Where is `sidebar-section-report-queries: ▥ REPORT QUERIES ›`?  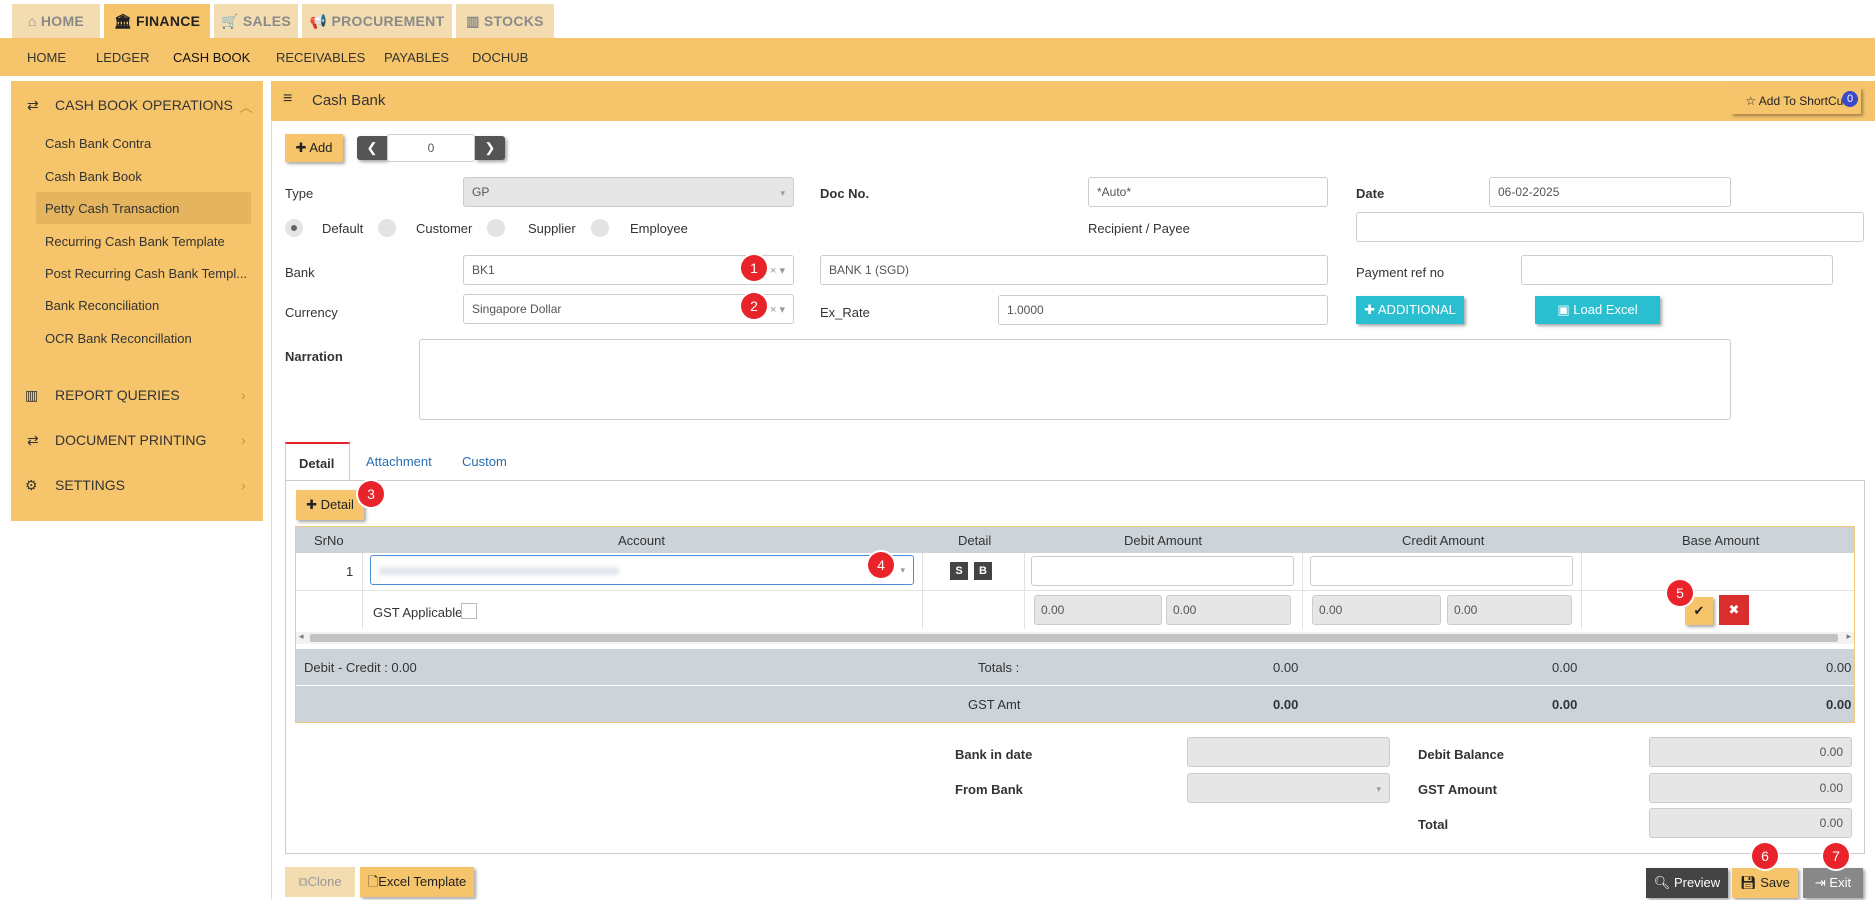
sidebar-section-report-queries: ▥ REPORT QUERIES › is located at coordinates (137, 399).